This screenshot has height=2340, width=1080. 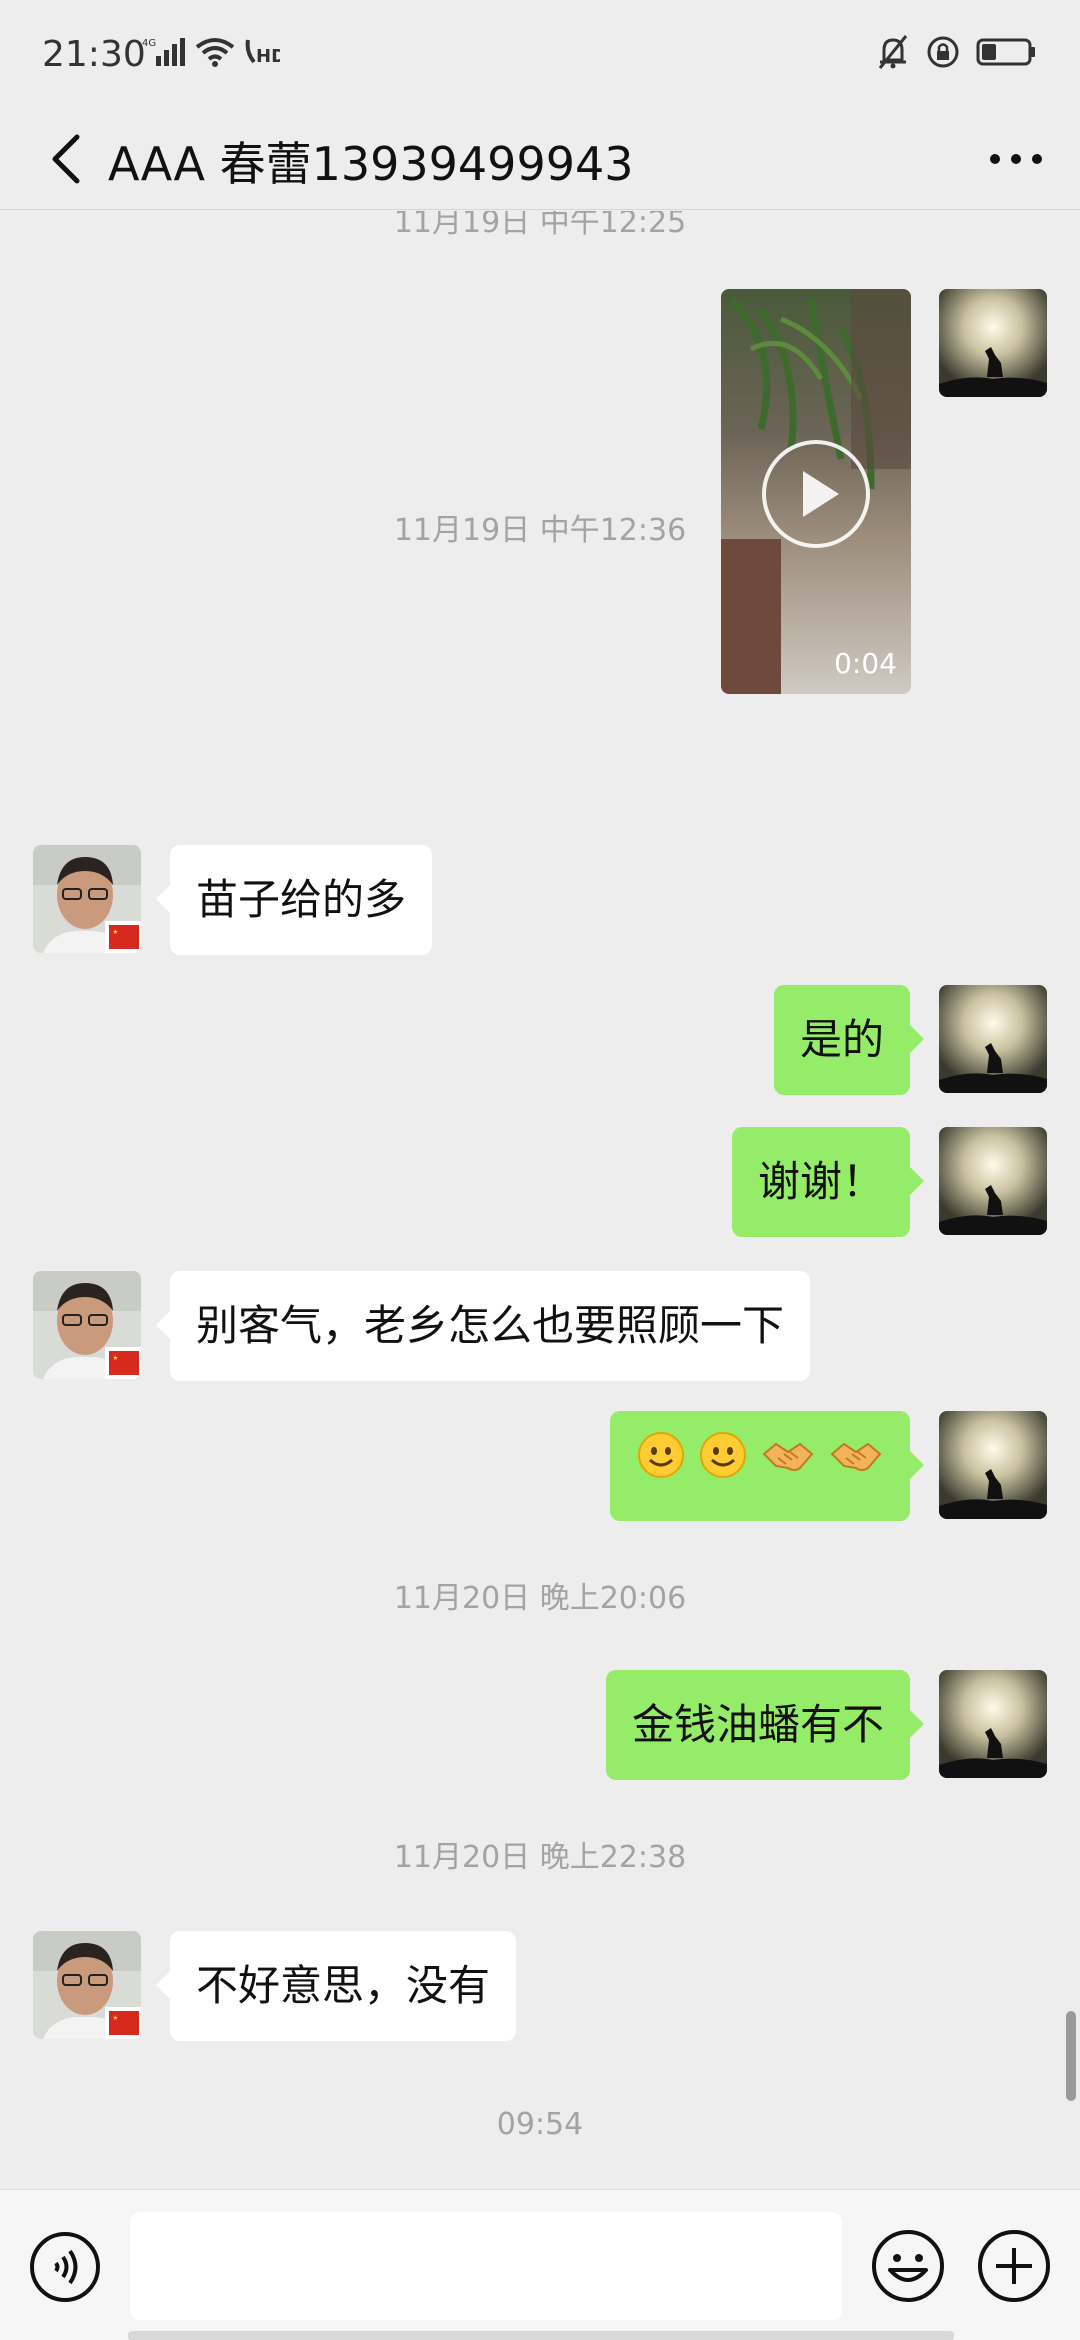 I want to click on emoji-icon, so click(x=908, y=2266).